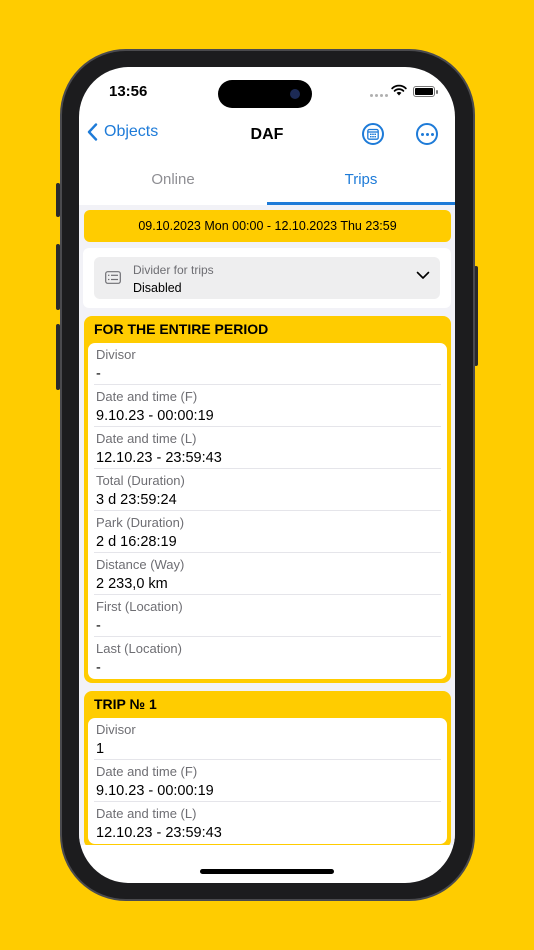  What do you see at coordinates (136, 500) in the screenshot?
I see `row-value: 3 d 23:59:24` at bounding box center [136, 500].